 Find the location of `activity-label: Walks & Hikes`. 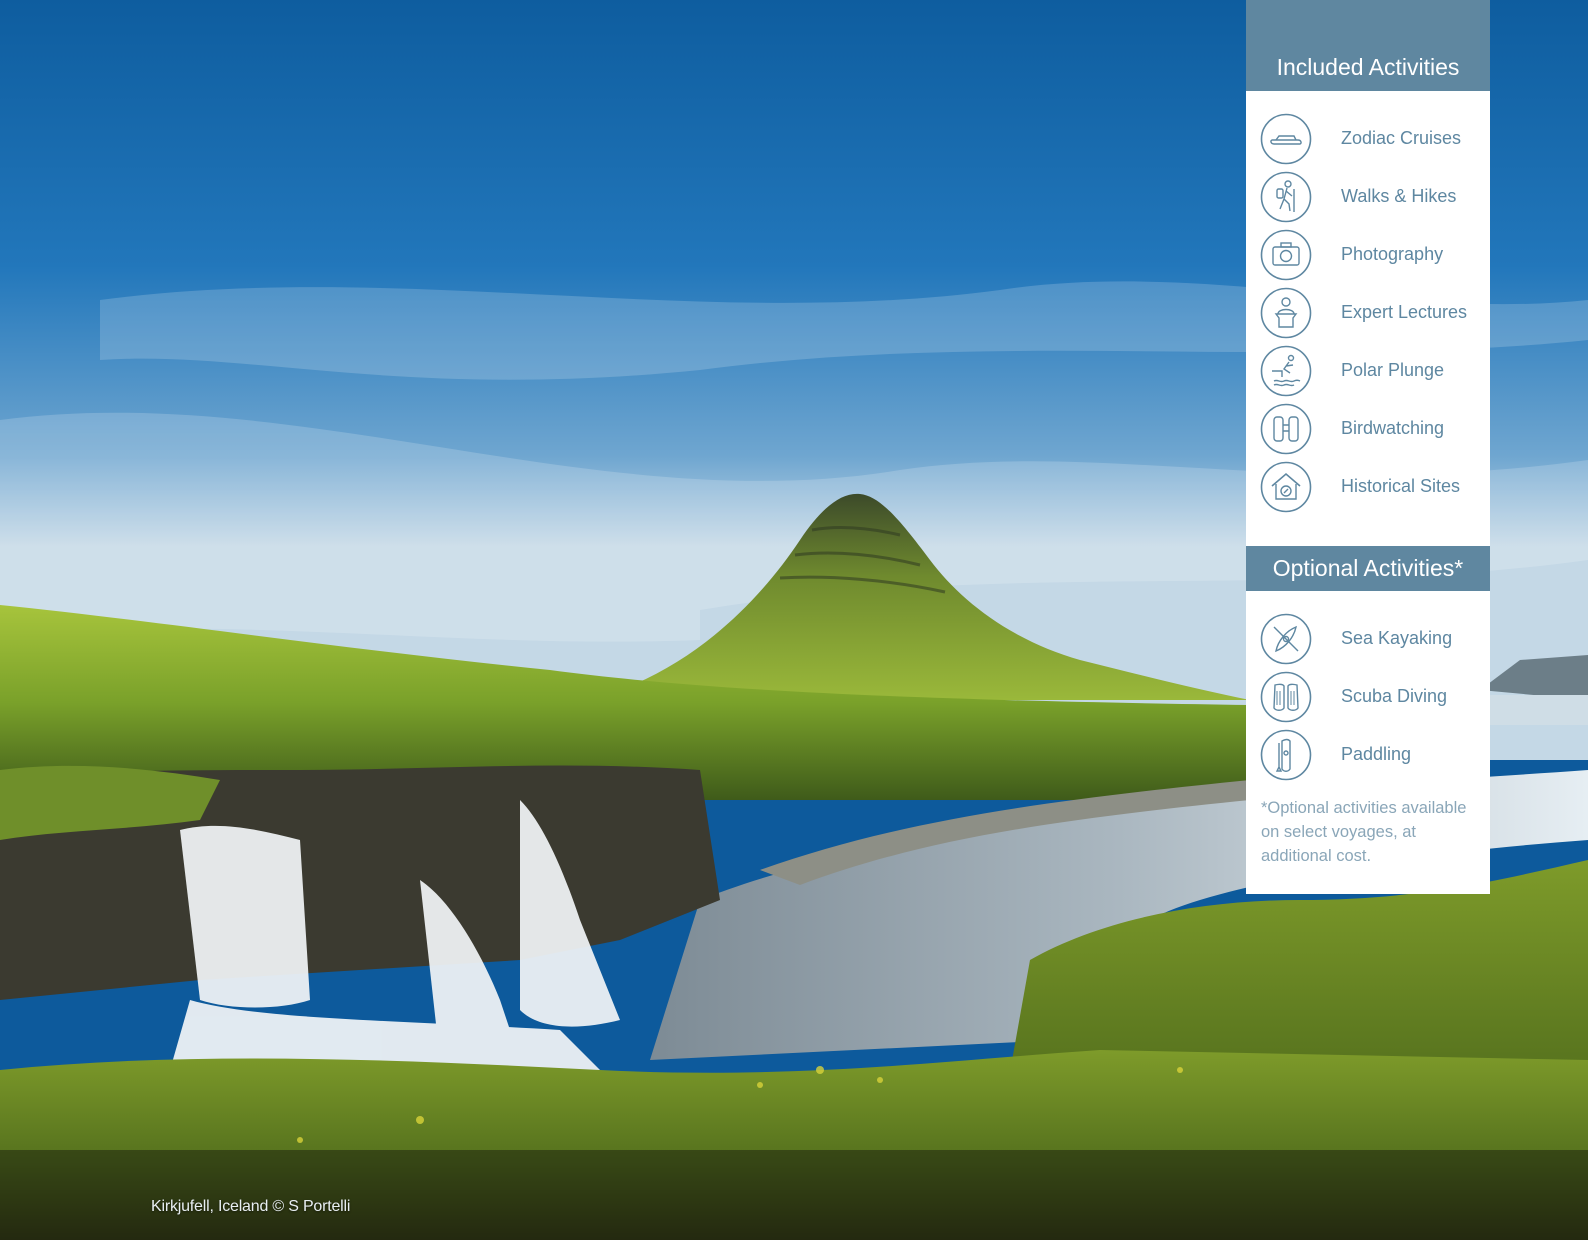

activity-label: Walks & Hikes is located at coordinates (1399, 196).